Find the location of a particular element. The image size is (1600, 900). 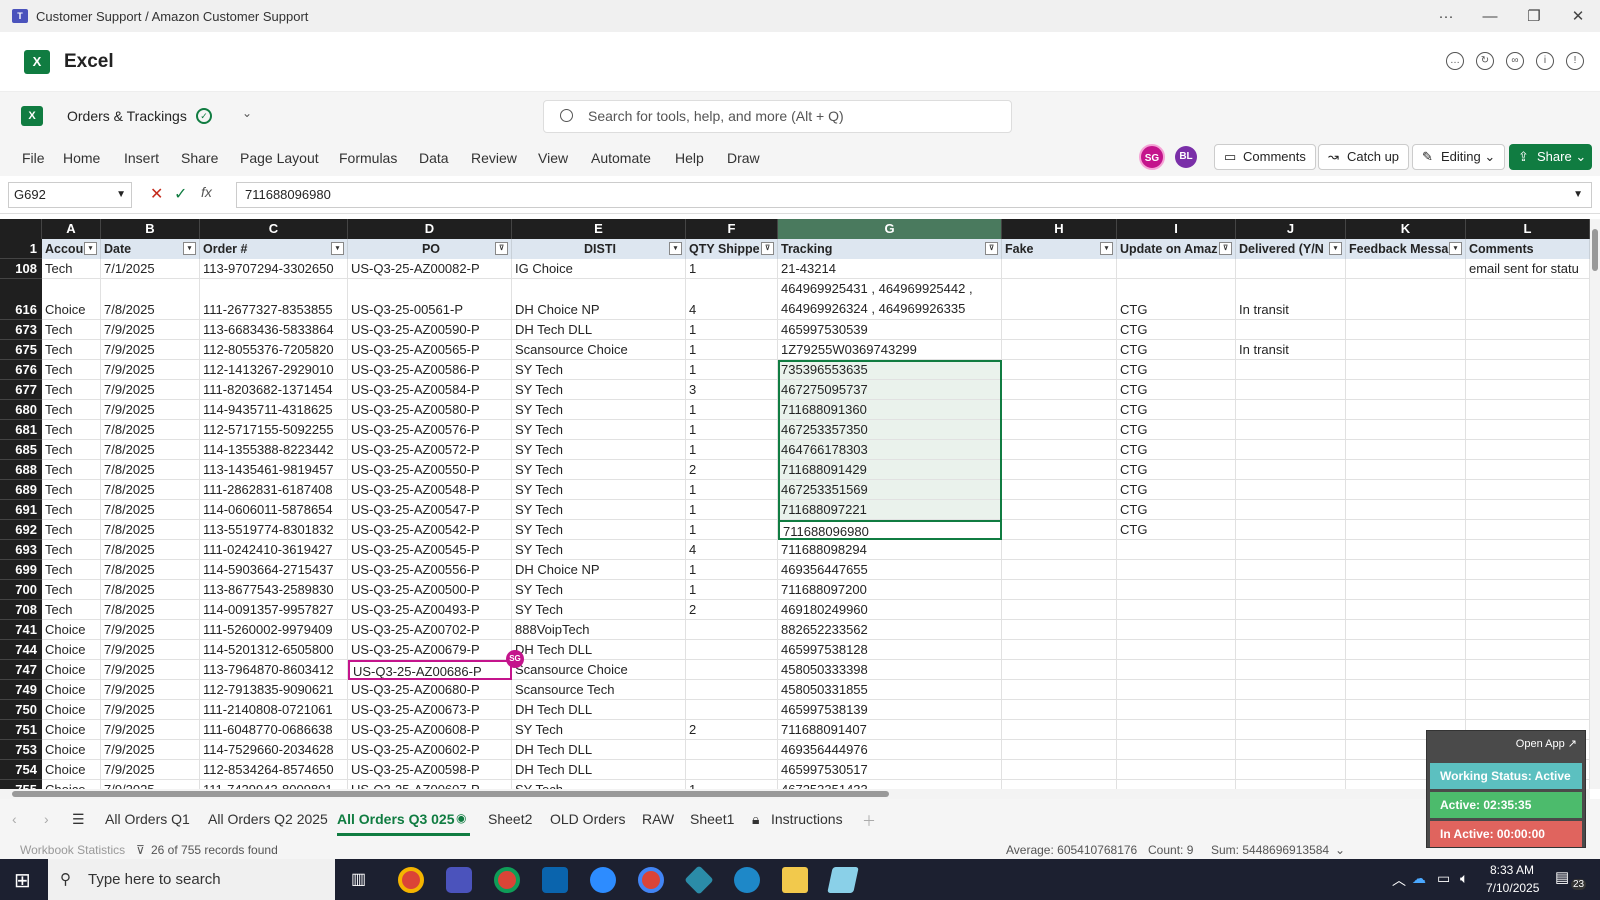

table-cell: 7/9/2025 is located at coordinates (150, 670).